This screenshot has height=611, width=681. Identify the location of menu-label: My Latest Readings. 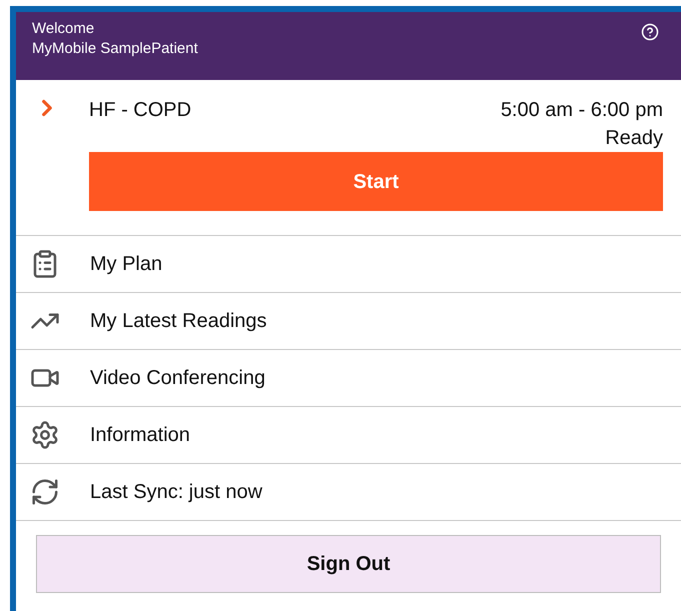
(178, 321).